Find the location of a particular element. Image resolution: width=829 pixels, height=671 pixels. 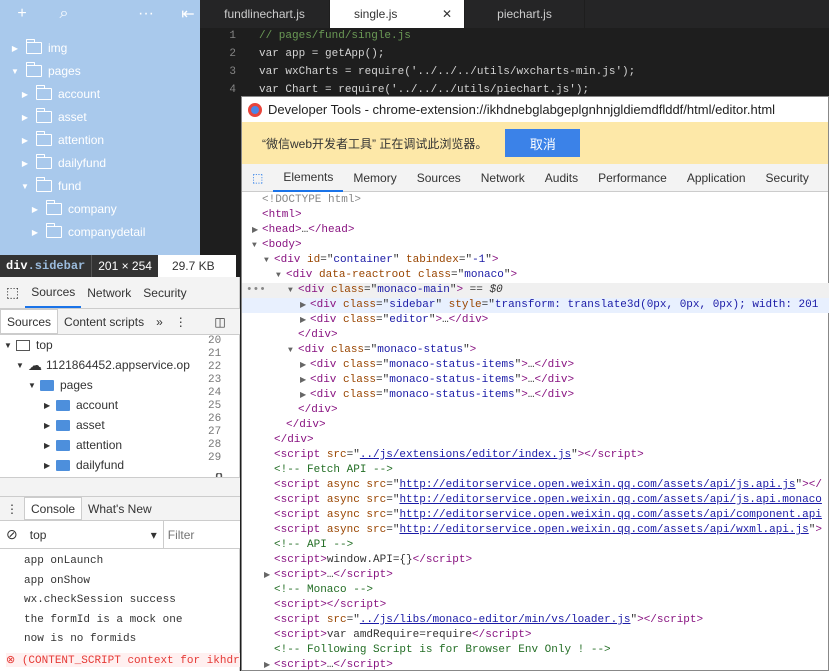

dom-node: <html> is located at coordinates (535, 215).